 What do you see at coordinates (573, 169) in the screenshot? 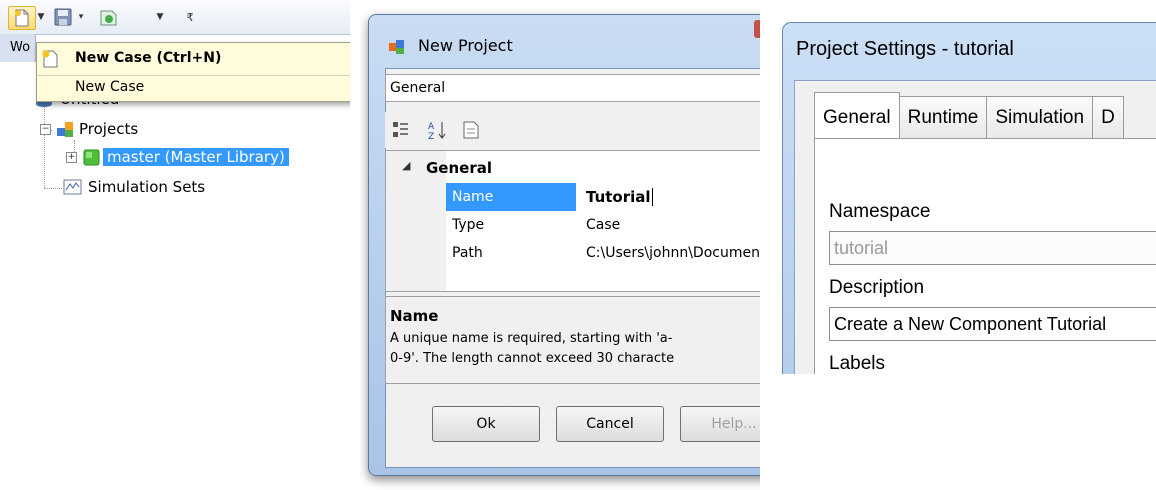
I see `category-row-general: ◢ General` at bounding box center [573, 169].